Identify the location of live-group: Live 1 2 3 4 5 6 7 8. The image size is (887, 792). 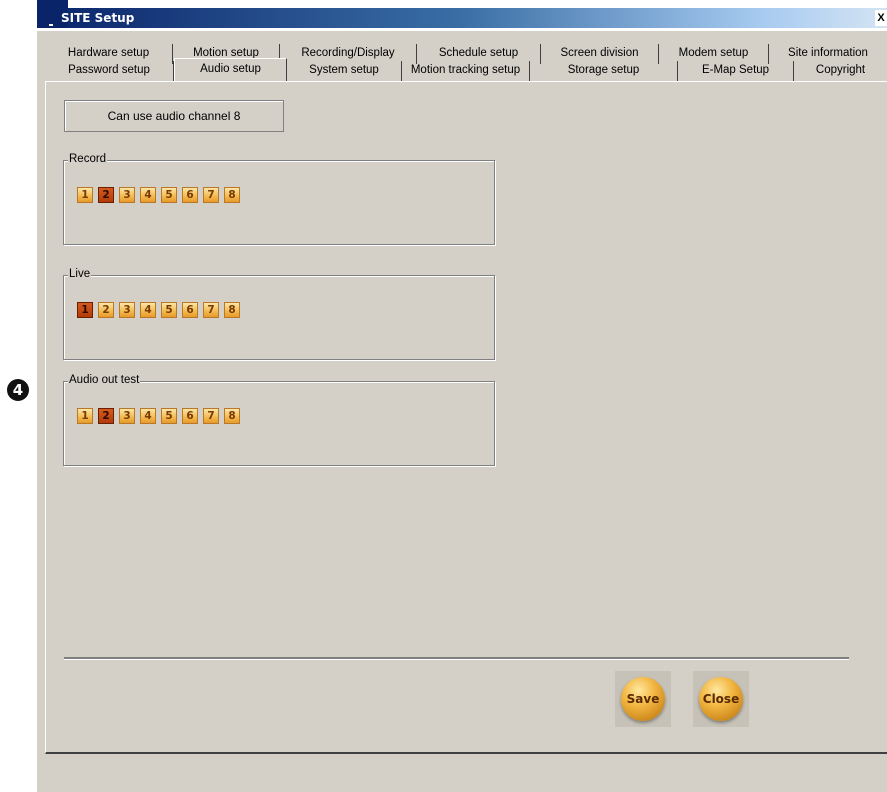
(279, 314).